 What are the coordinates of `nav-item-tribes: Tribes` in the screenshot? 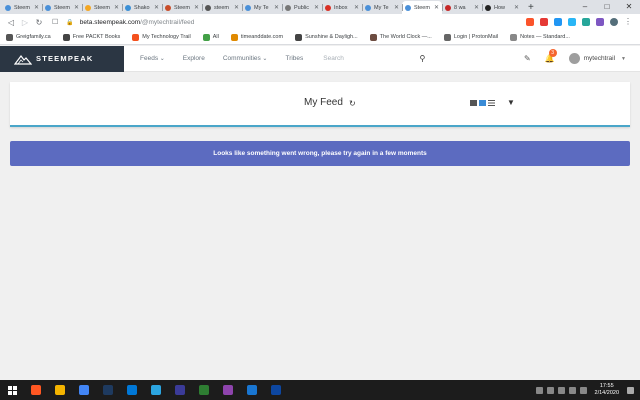 It's located at (294, 58).